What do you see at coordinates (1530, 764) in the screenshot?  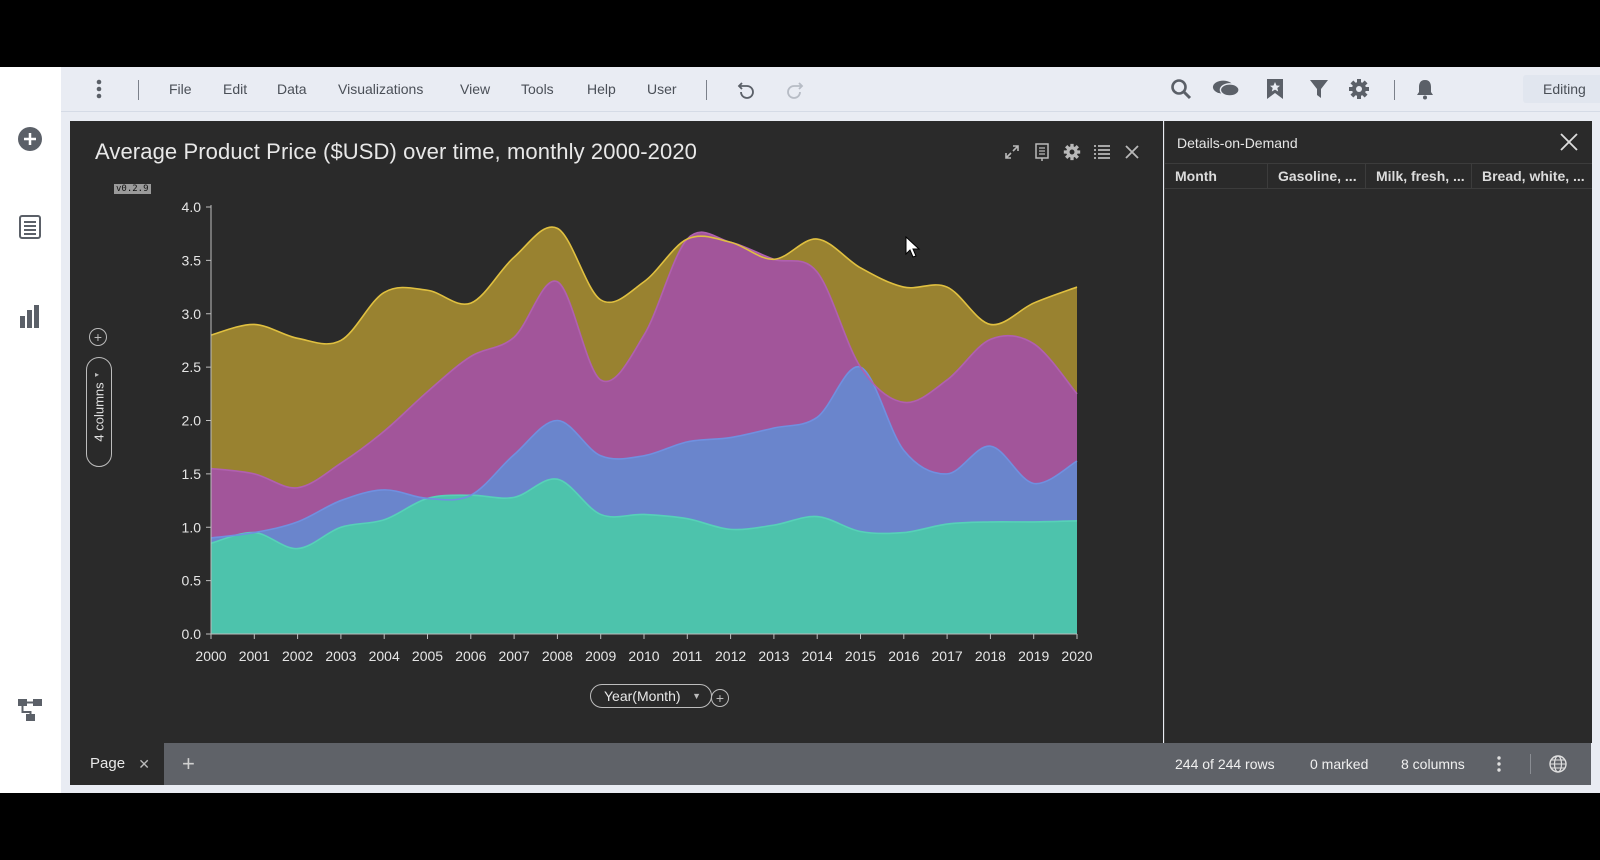 I see `status-separator` at bounding box center [1530, 764].